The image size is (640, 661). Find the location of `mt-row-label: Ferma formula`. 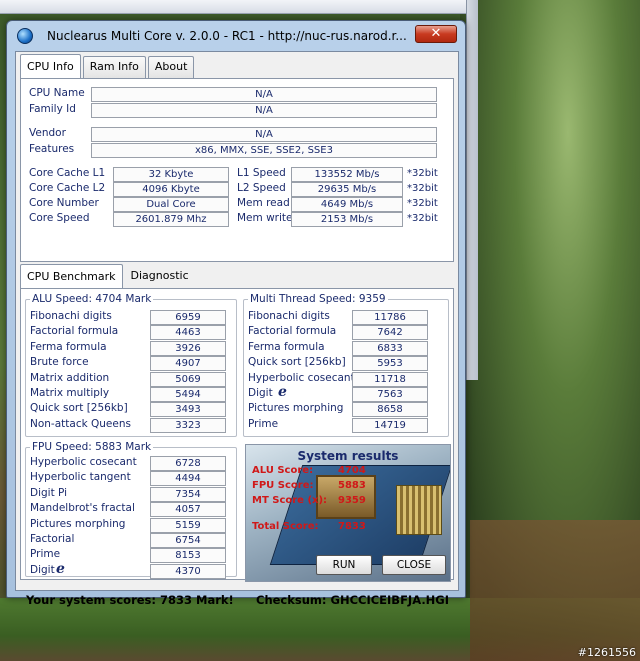

mt-row-label: Ferma formula is located at coordinates (286, 346).